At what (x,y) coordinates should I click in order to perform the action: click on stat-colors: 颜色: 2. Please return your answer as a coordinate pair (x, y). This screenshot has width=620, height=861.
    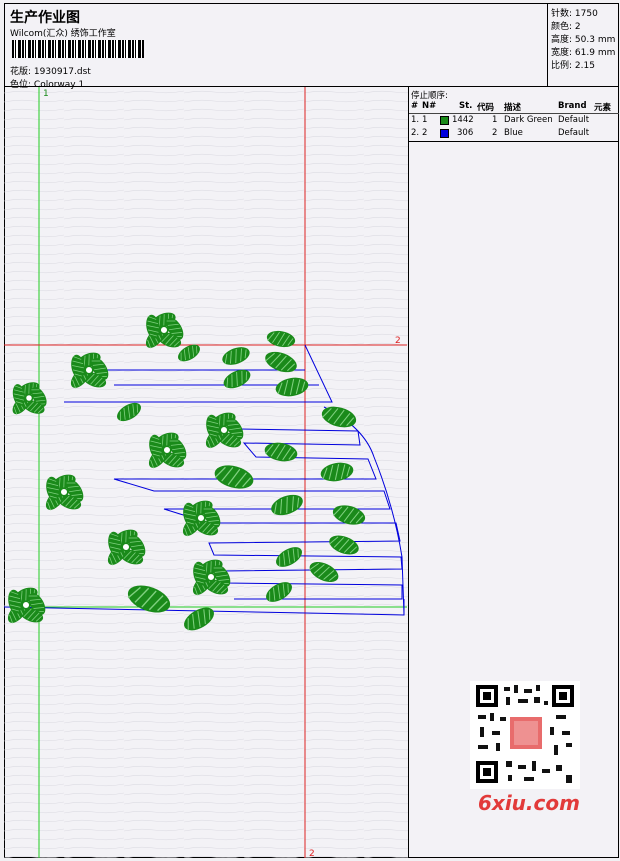
    Looking at the image, I should click on (566, 27).